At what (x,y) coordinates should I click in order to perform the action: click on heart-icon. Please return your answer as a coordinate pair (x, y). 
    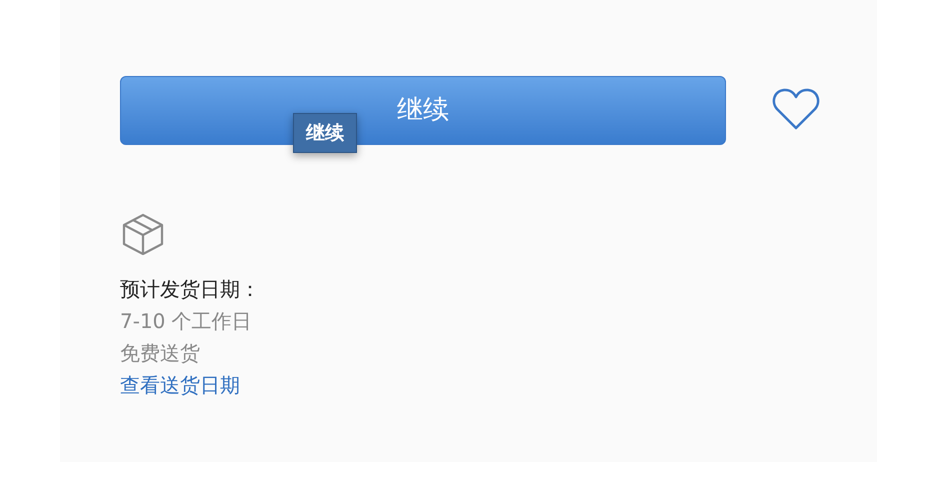
    Looking at the image, I should click on (796, 109).